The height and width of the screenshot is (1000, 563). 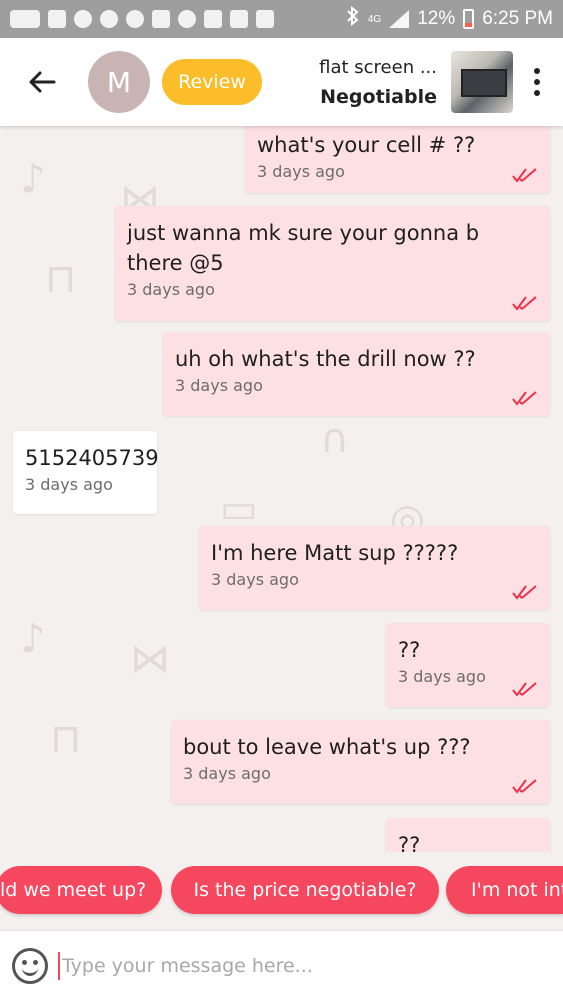 What do you see at coordinates (468, 665) in the screenshot?
I see `message-bubble-outgoing: ?? 3 days ago` at bounding box center [468, 665].